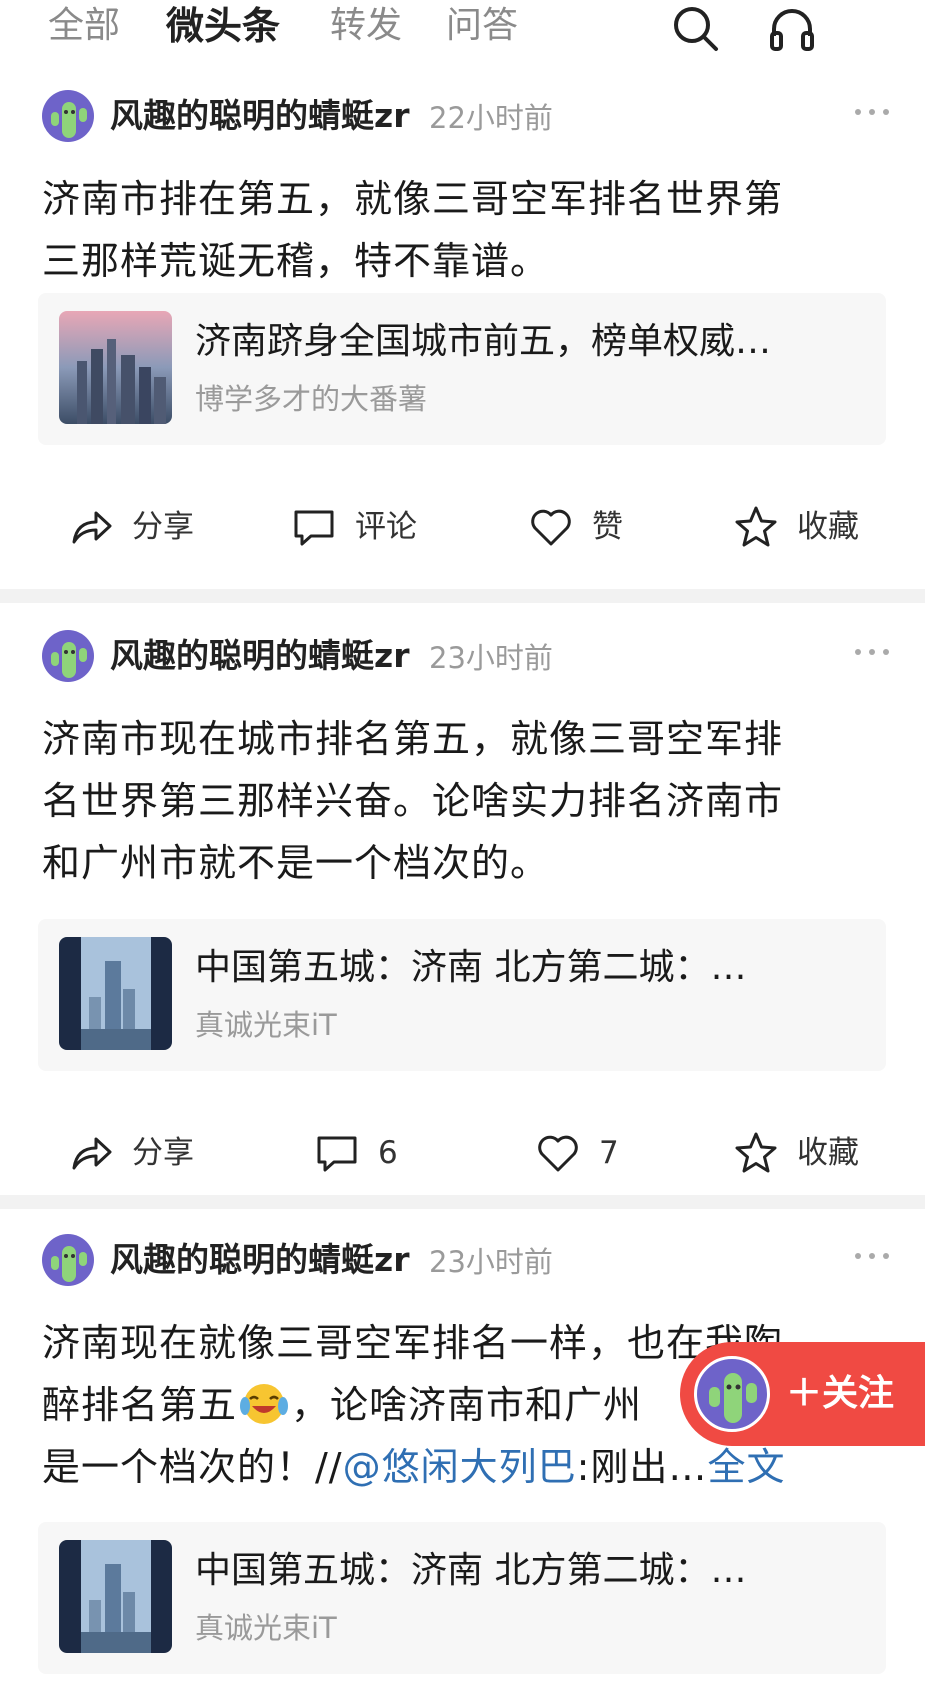 The image size is (925, 1683). Describe the element at coordinates (386, 527) in the screenshot. I see `comment-label: 评论` at that location.